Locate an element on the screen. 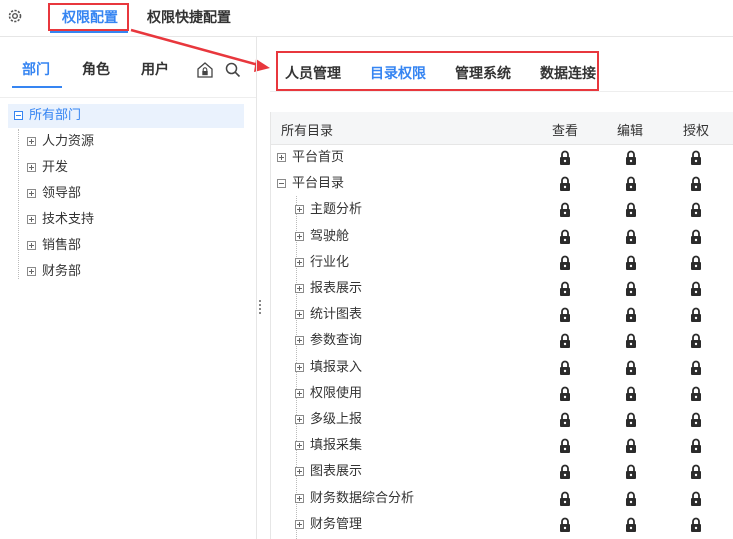 Image resolution: width=733 pixels, height=539 pixels. table-row: 填报录入 is located at coordinates (328, 368).